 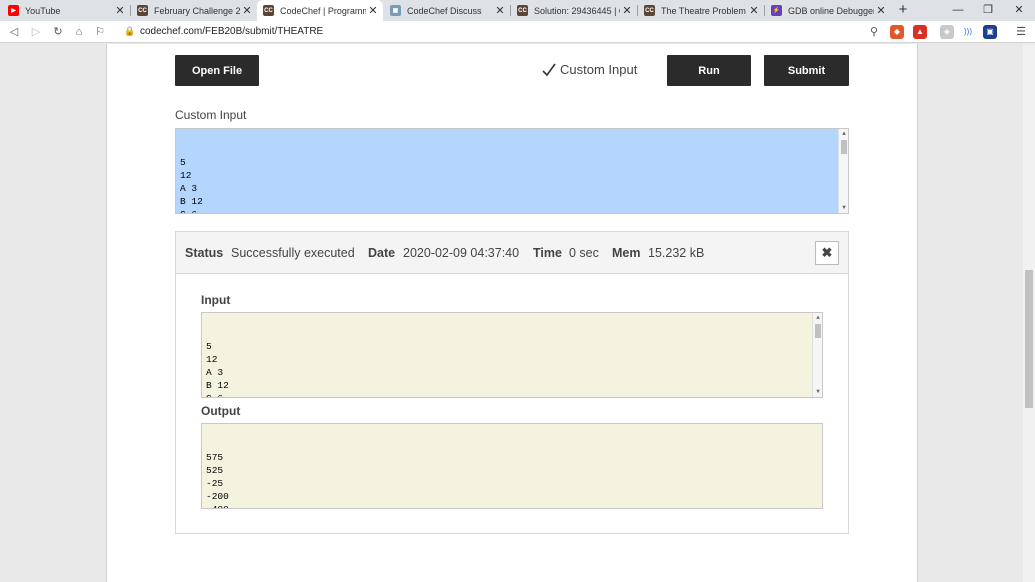 What do you see at coordinates (211, 115) in the screenshot?
I see `custom-input-label: Custom Input` at bounding box center [211, 115].